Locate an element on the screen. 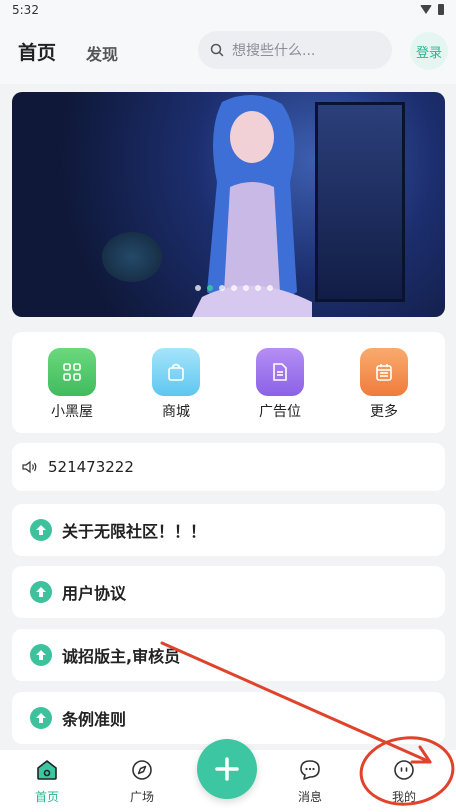 The image size is (456, 812). post-title: 条例准则 is located at coordinates (94, 719).